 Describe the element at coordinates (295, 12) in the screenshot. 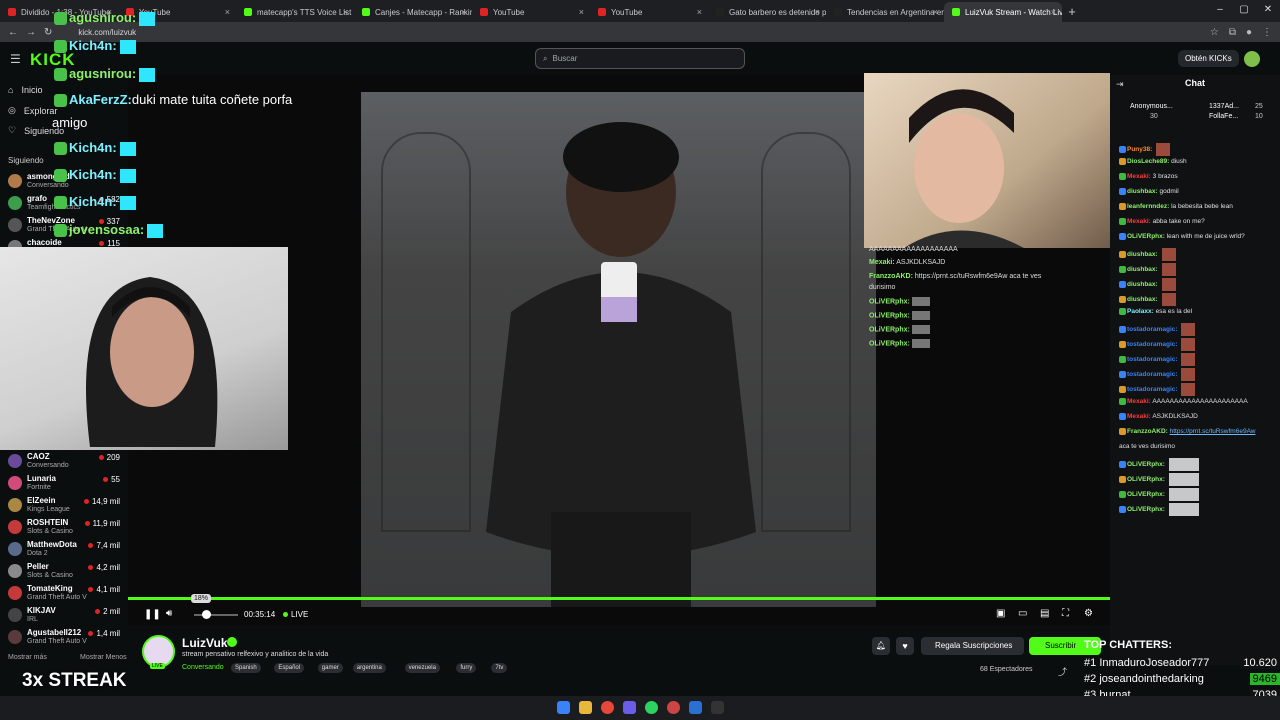

I see `browser-tab: matecapp's TTS Voice List | Kick×` at that location.